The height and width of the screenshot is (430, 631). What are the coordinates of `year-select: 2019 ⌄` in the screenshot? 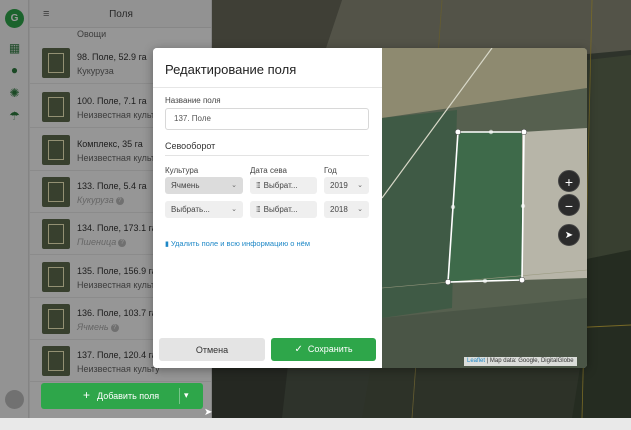 It's located at (346, 185).